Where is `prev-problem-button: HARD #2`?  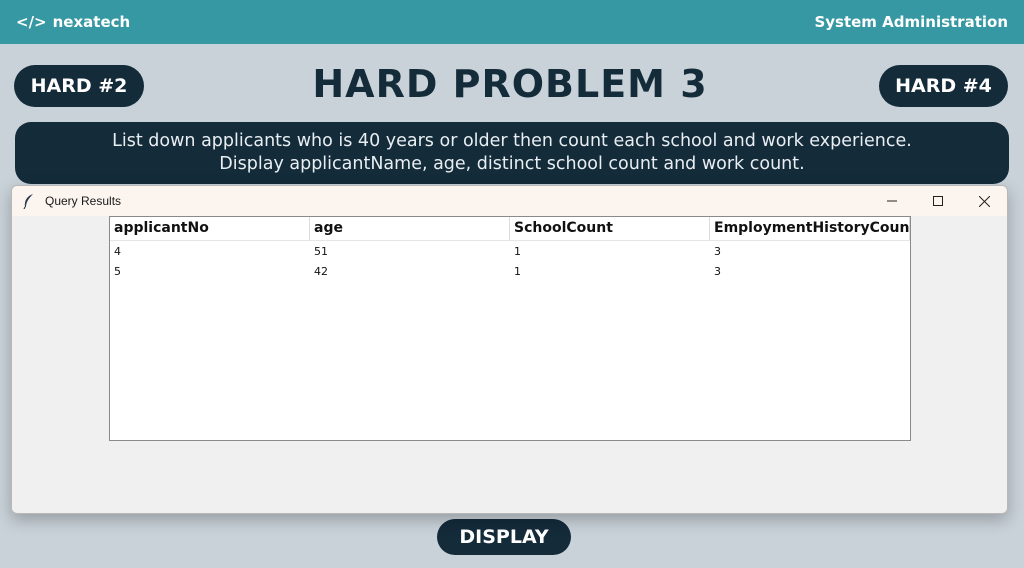 prev-problem-button: HARD #2 is located at coordinates (79, 86).